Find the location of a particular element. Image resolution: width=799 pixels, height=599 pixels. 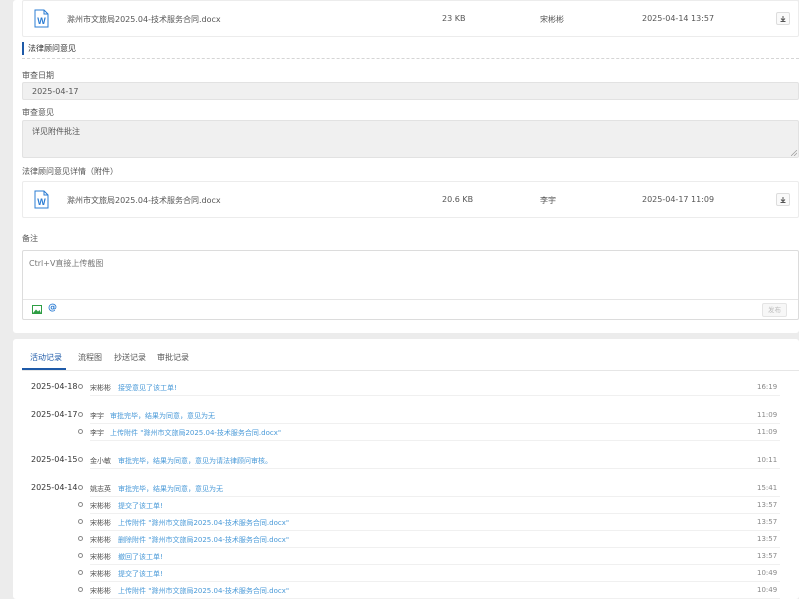

send-button: 发布 is located at coordinates (774, 310).